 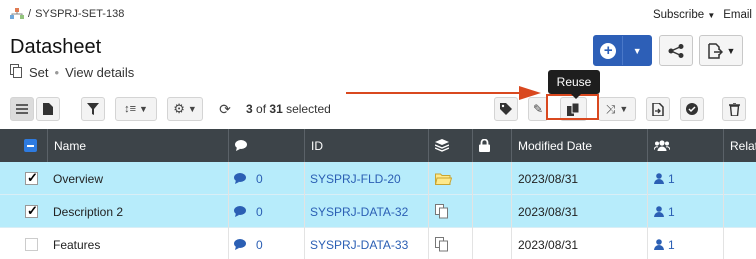 I want to click on page-subtitle: Set • View details, so click(x=72, y=72).